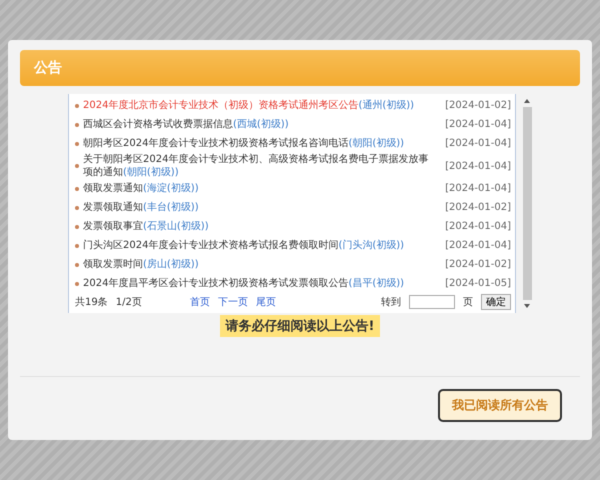 Image resolution: width=600 pixels, height=480 pixels. Describe the element at coordinates (468, 302) in the screenshot. I see `page-unit: 页` at that location.